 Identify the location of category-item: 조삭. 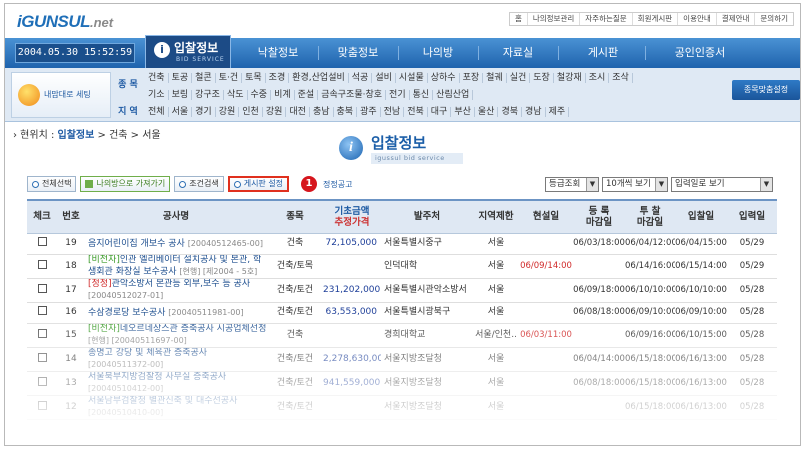
(621, 78).